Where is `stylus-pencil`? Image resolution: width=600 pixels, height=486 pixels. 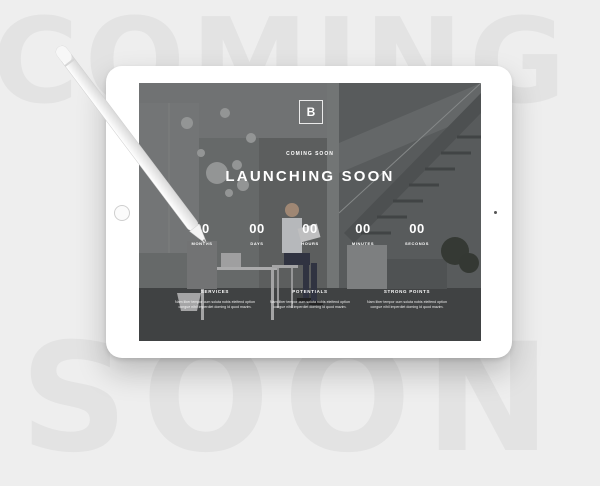 stylus-pencil is located at coordinates (131, 144).